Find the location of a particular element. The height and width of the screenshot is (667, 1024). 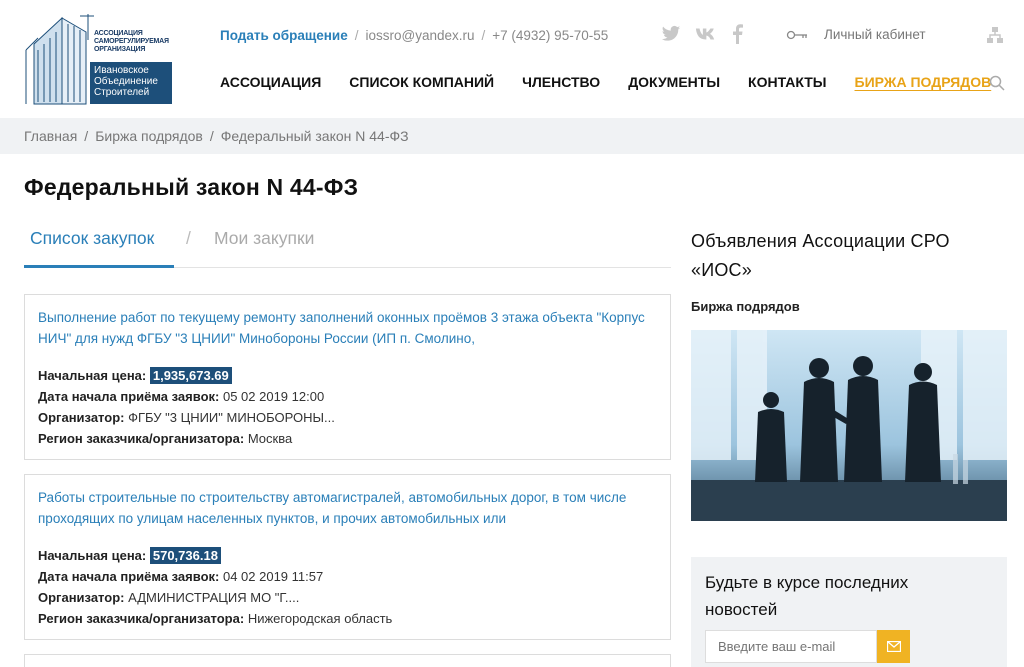

logo-caption-line: саморегулируемая is located at coordinates (131, 41).